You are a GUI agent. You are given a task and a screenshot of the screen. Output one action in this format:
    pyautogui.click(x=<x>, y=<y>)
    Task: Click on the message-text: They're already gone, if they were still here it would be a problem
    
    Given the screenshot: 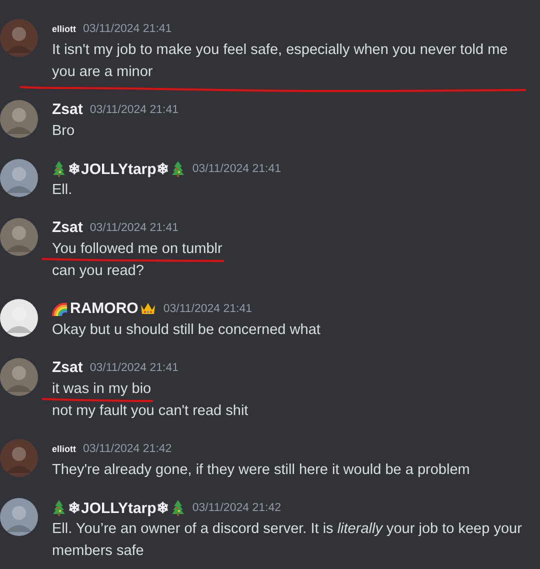 What is the action you would take?
    pyautogui.click(x=261, y=470)
    